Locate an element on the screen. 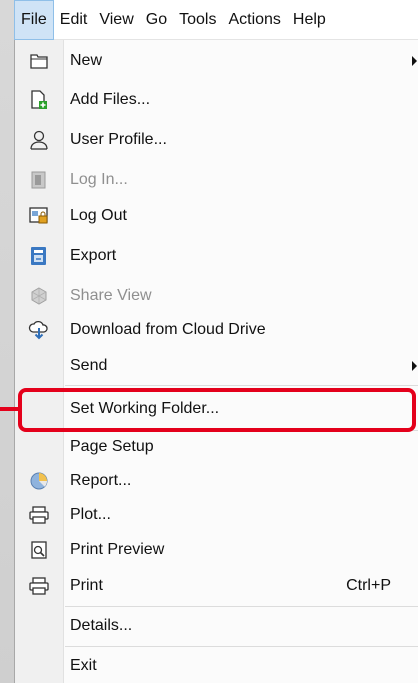 The width and height of the screenshot is (418, 683). menu-item-print-preview: Print Preview is located at coordinates (216, 550).